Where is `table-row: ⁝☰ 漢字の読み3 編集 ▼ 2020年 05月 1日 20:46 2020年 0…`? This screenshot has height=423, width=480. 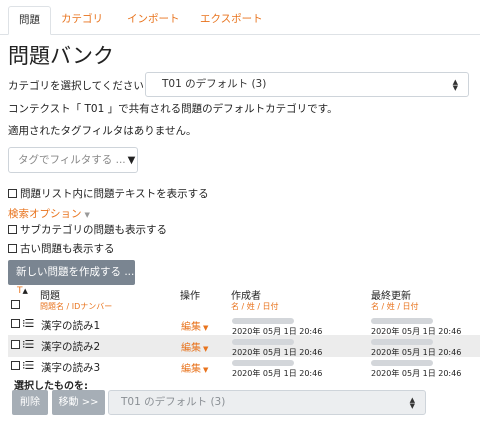
table-row: ⁝☰ 漢字の読み3 編集 ▼ 2020年 05月 1日 20:46 2020年 0… is located at coordinates (244, 367).